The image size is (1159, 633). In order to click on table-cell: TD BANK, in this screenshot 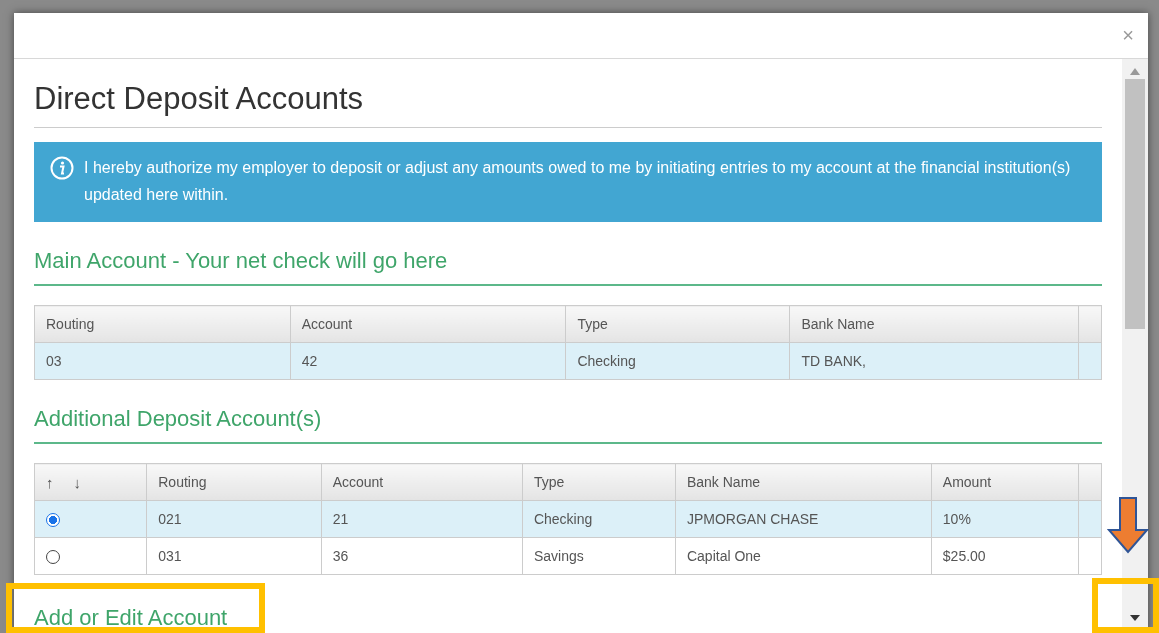, I will do `click(934, 361)`.